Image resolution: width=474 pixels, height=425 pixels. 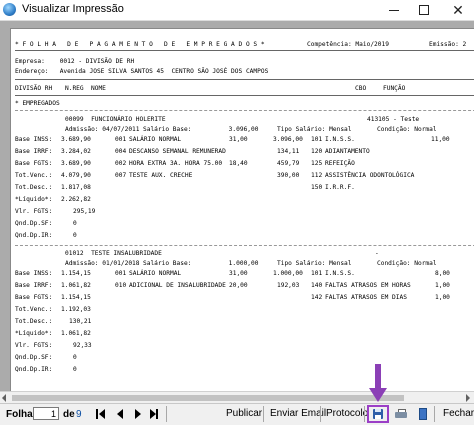 I want to click on provento-desc: HORA EXTRA 3A. HORA 75.00, so click(x=176, y=163).